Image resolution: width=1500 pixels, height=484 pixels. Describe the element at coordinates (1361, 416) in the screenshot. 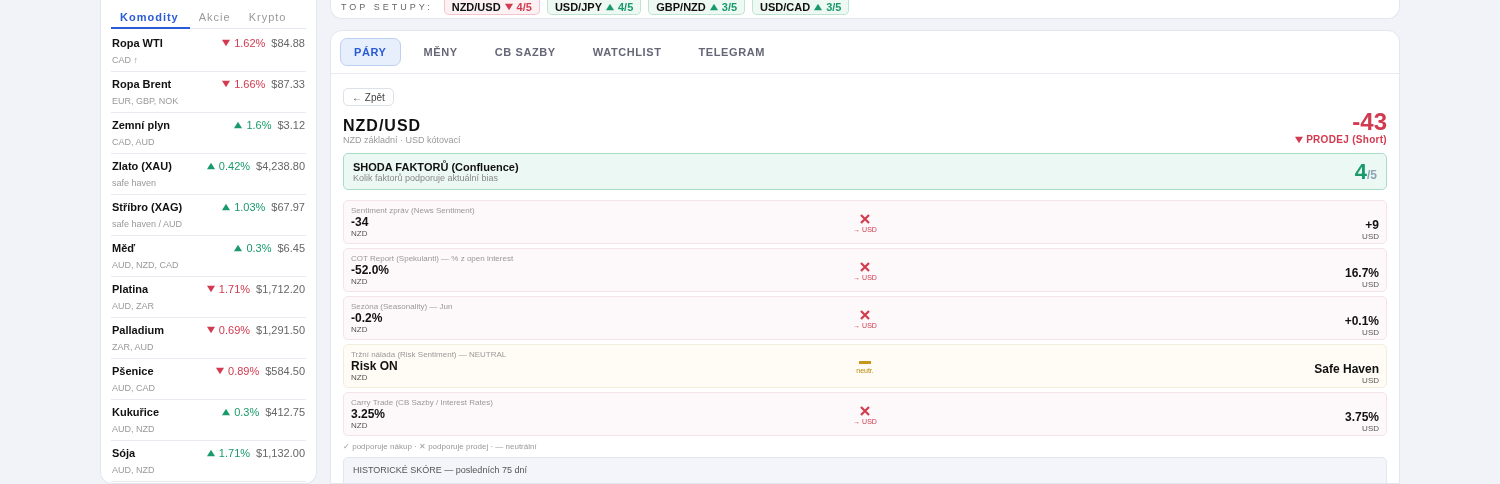

I see `quote-value: 3.75%` at that location.